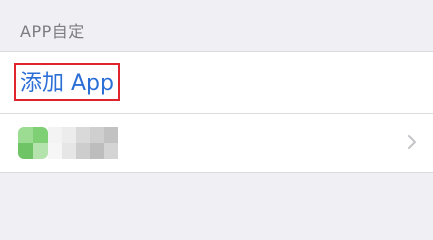 The width and height of the screenshot is (433, 240). I want to click on app-name-pixelated, so click(86, 143).